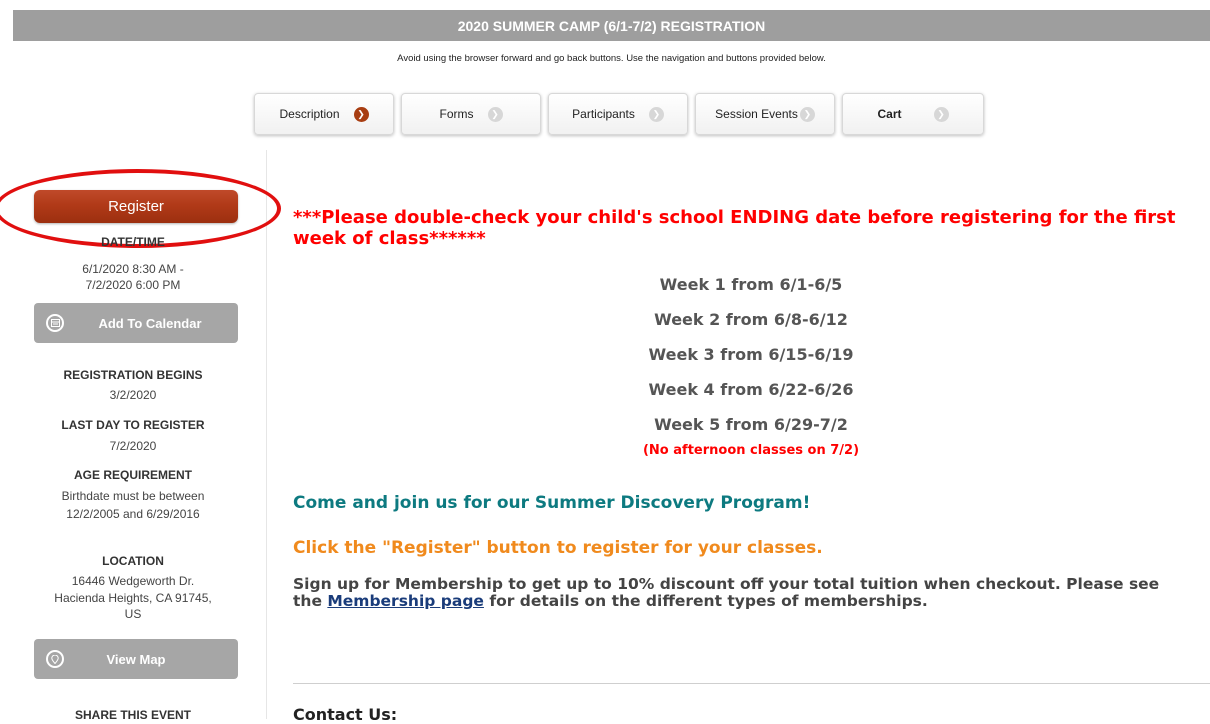 This screenshot has width=1210, height=724. What do you see at coordinates (751, 389) in the screenshot?
I see `week-item: Week 4 from 6/22-6/26` at bounding box center [751, 389].